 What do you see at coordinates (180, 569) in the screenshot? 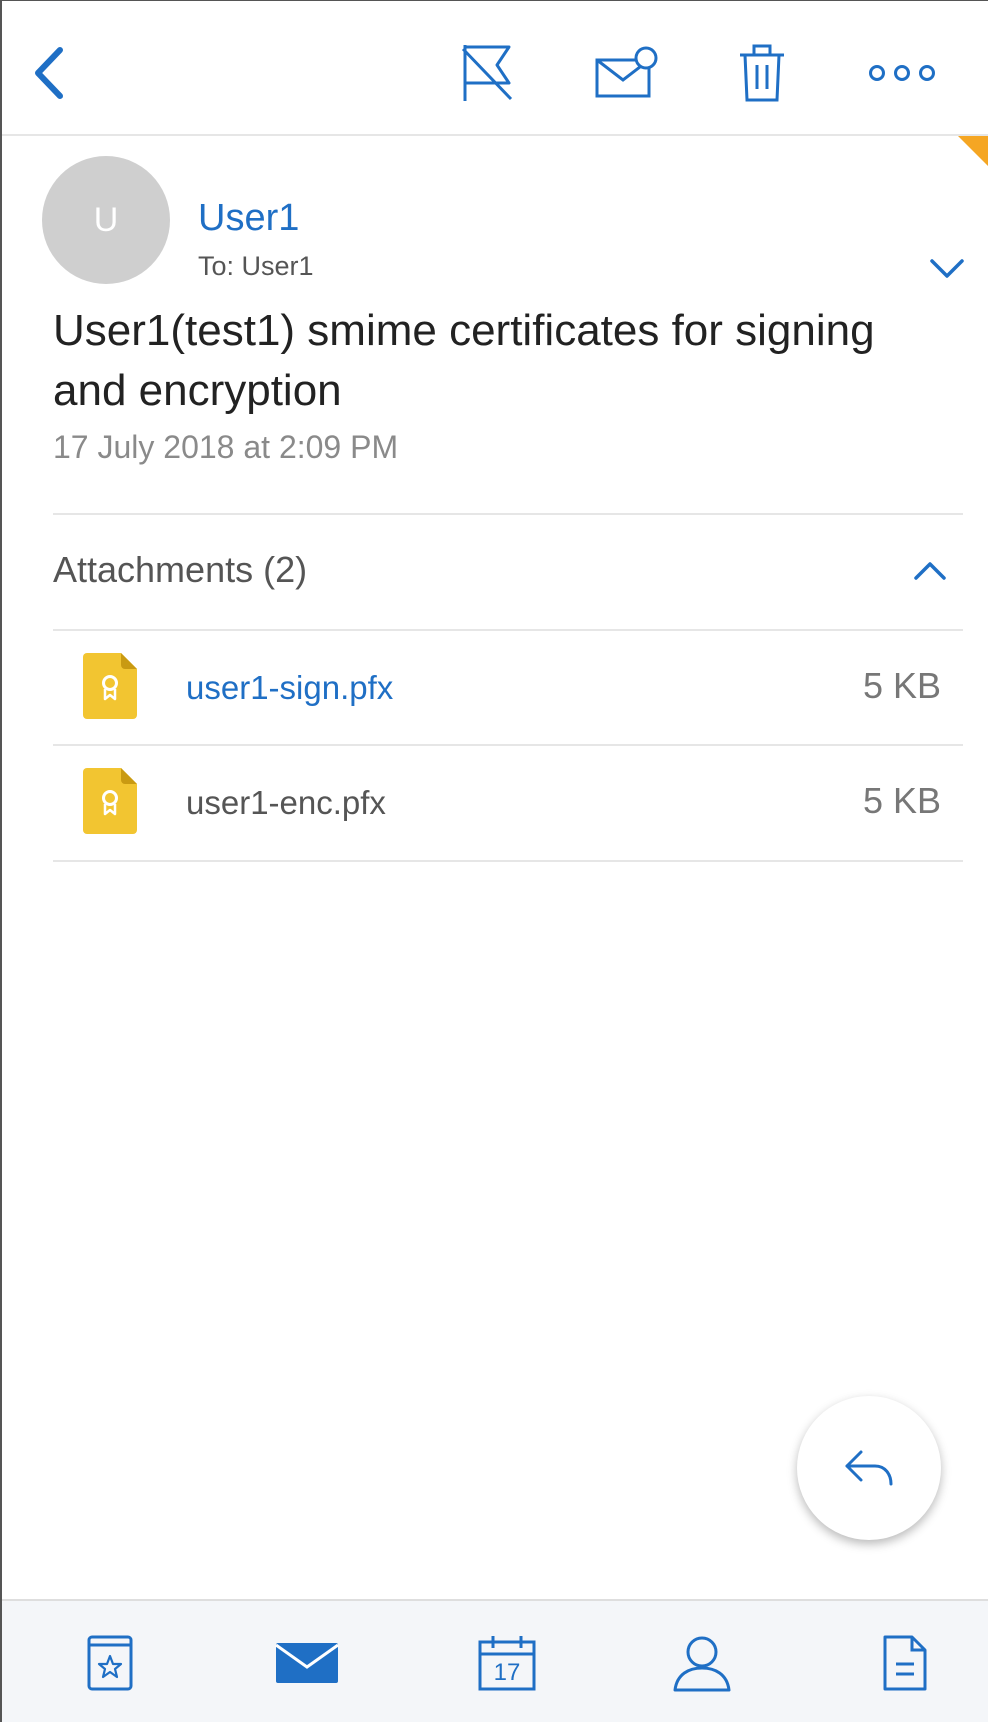
I see `attachments-header: Attachments (2)` at bounding box center [180, 569].